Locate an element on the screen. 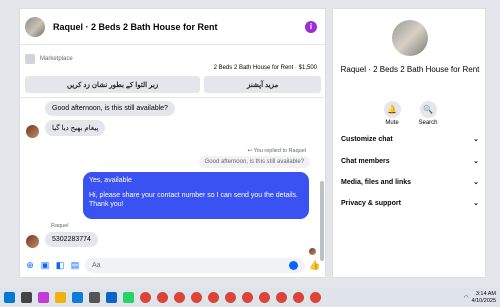 The height and width of the screenshot is (307, 500). file-explorer-icon is located at coordinates (60, 297).